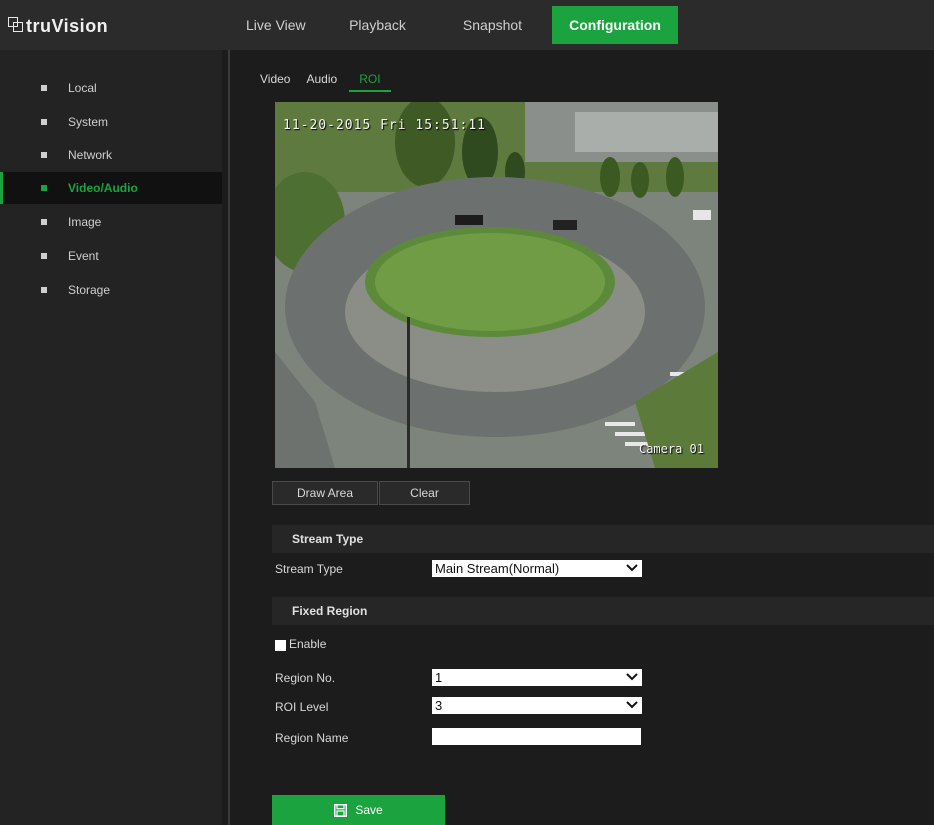 The height and width of the screenshot is (825, 934). I want to click on sidebar-item-network: Network, so click(111, 155).